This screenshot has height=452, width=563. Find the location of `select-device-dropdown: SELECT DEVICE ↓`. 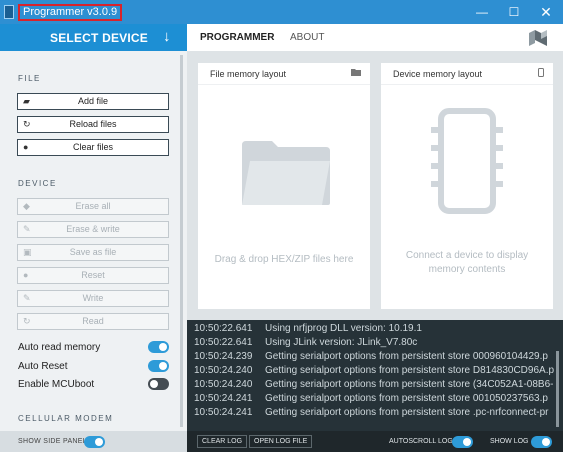

select-device-dropdown: SELECT DEVICE ↓ is located at coordinates (93, 37).